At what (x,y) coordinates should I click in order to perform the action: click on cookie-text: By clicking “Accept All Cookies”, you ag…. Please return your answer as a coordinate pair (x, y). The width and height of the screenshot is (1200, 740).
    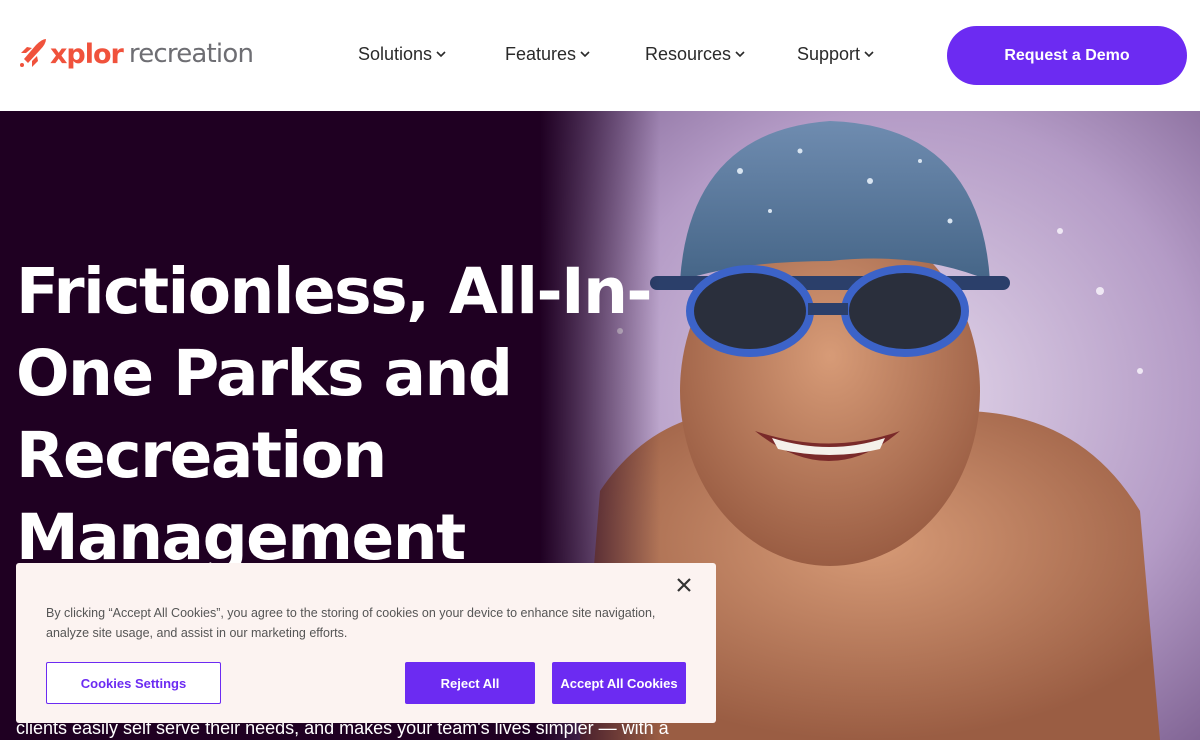
    Looking at the image, I should click on (351, 623).